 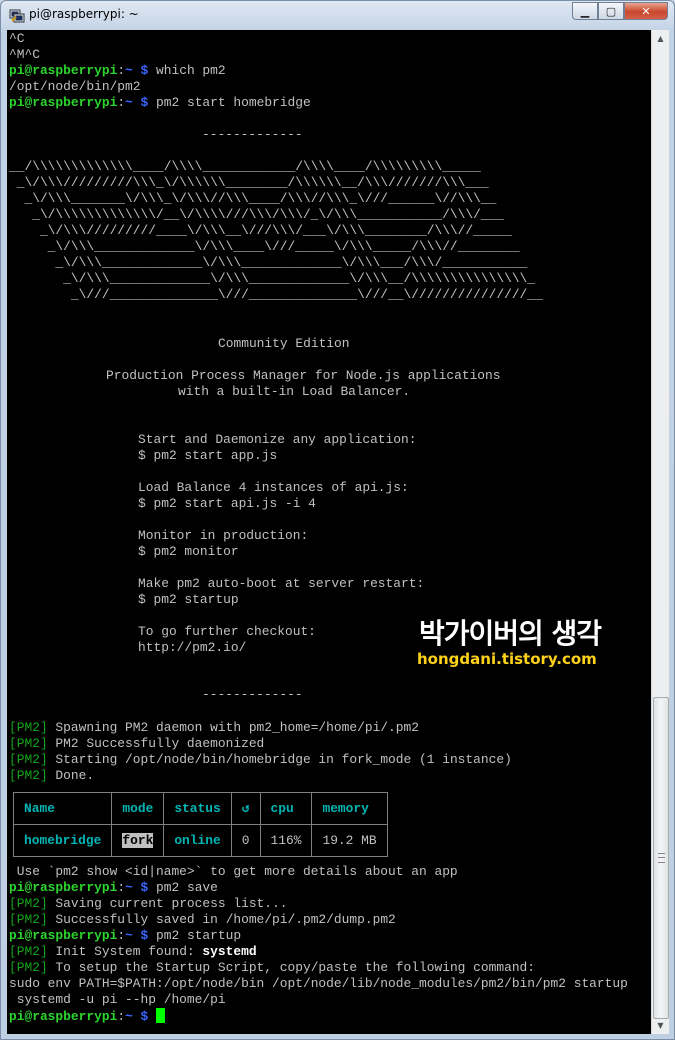 I want to click on minimize-icon: ▁, so click(x=585, y=11).